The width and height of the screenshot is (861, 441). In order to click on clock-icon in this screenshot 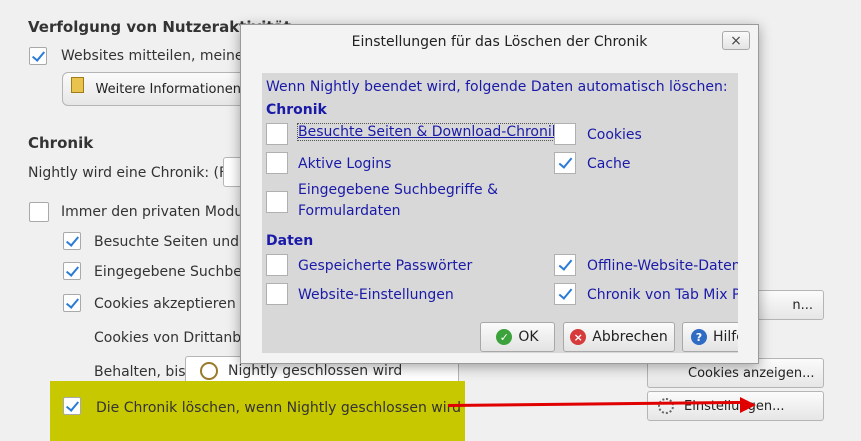, I will do `click(209, 371)`.